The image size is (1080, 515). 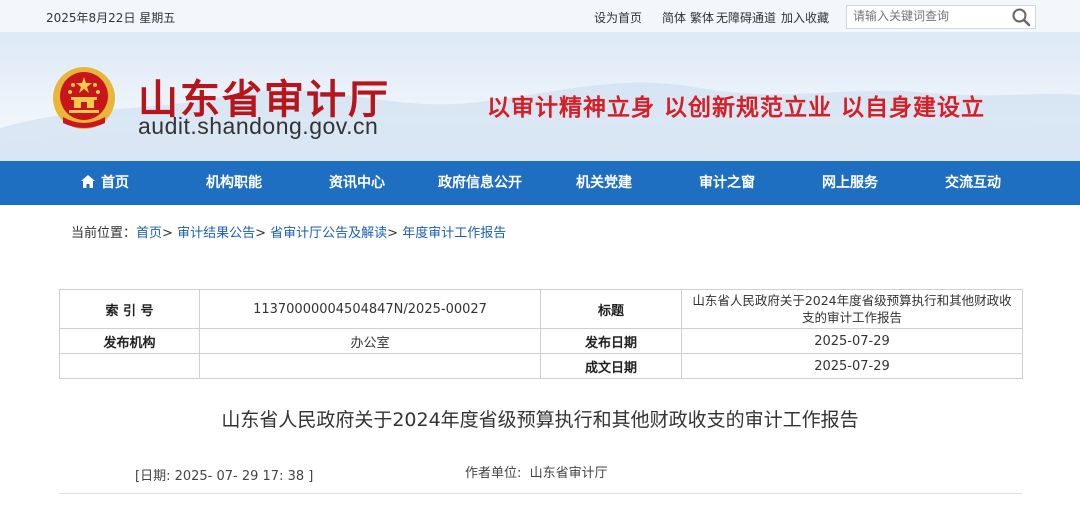 What do you see at coordinates (111, 18) in the screenshot?
I see `current-date: 2025年8月22日 星期五` at bounding box center [111, 18].